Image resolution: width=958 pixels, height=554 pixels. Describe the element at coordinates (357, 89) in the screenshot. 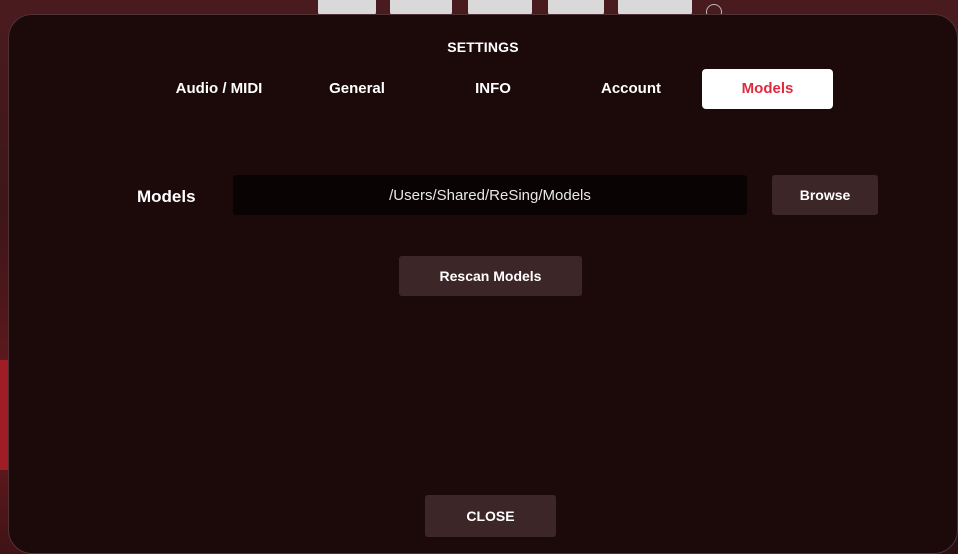

I see `tab-general: General` at that location.